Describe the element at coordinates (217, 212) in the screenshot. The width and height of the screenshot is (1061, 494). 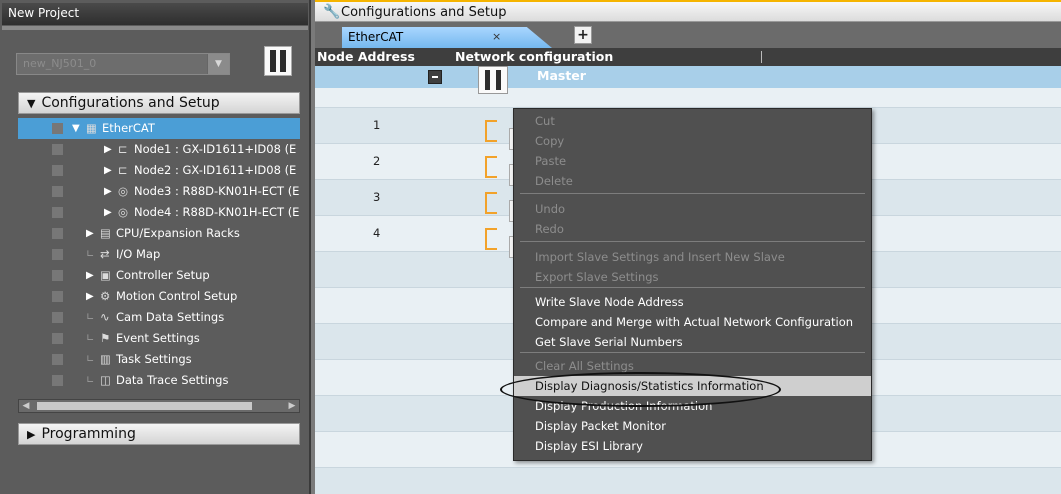
I see `tree-item-label: Node4 : R88D-KN01H-ECT (E` at that location.